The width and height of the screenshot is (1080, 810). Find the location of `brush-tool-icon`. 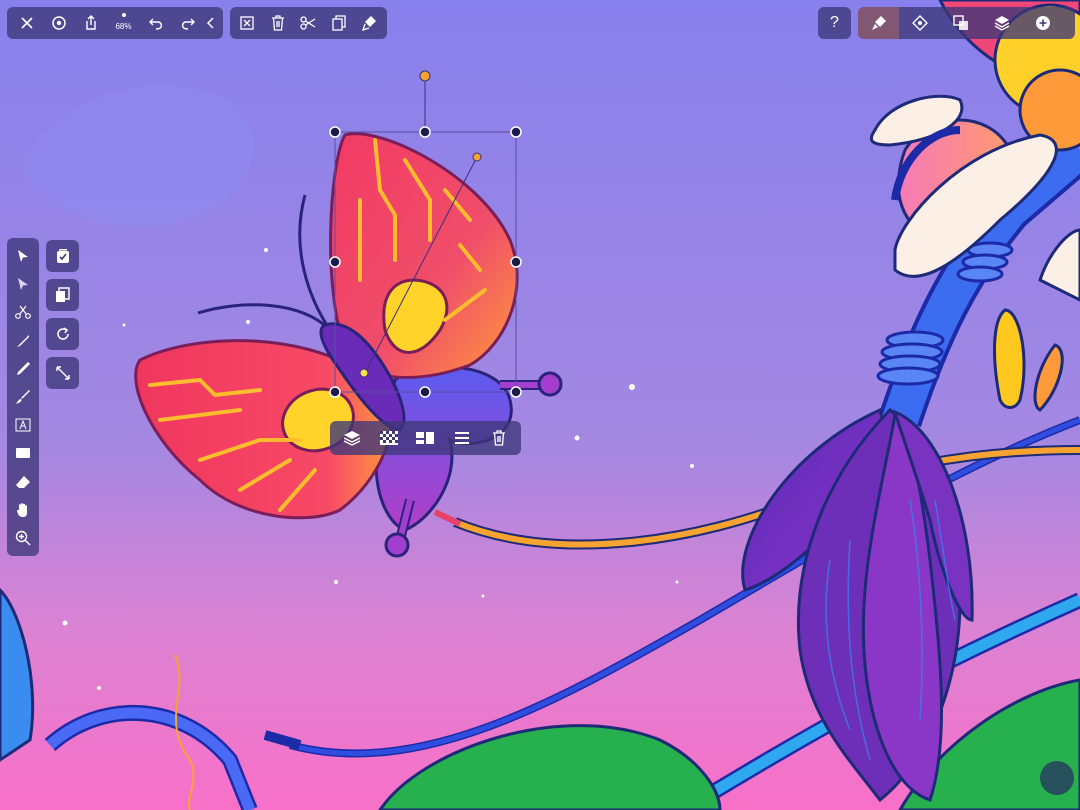

brush-tool-icon is located at coordinates (23, 397).